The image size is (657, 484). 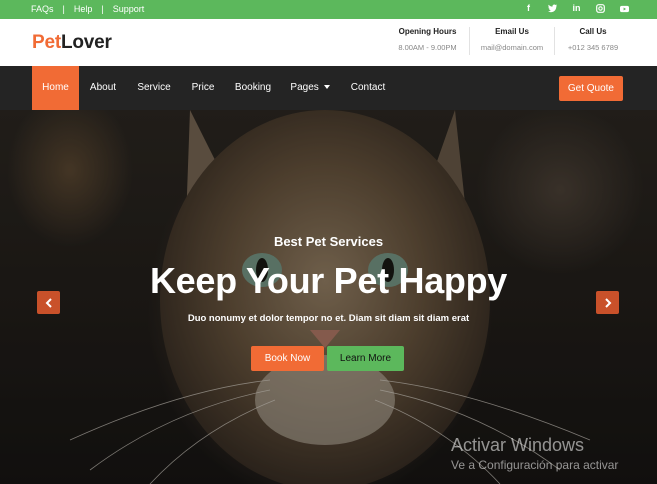 I want to click on nav-item-home: Home, so click(x=55, y=88).